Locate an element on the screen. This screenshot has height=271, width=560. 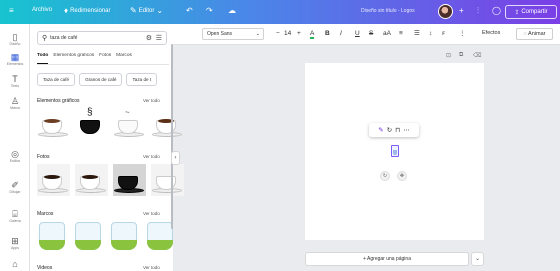
rail-item-more: ⌂ is located at coordinates (15, 264).